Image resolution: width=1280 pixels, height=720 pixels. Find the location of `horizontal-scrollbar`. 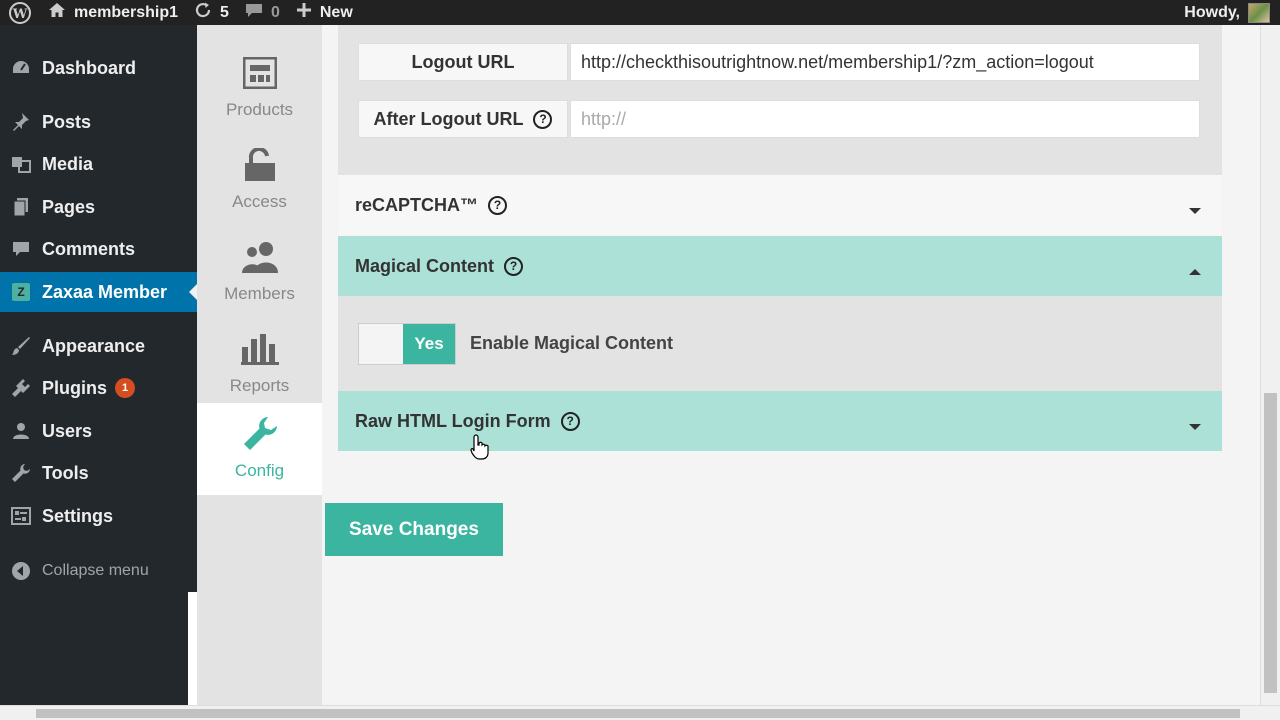

horizontal-scrollbar is located at coordinates (640, 712).